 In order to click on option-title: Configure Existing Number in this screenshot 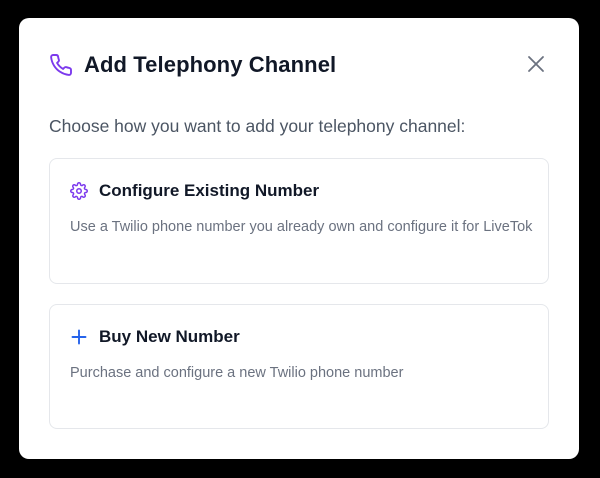, I will do `click(209, 190)`.